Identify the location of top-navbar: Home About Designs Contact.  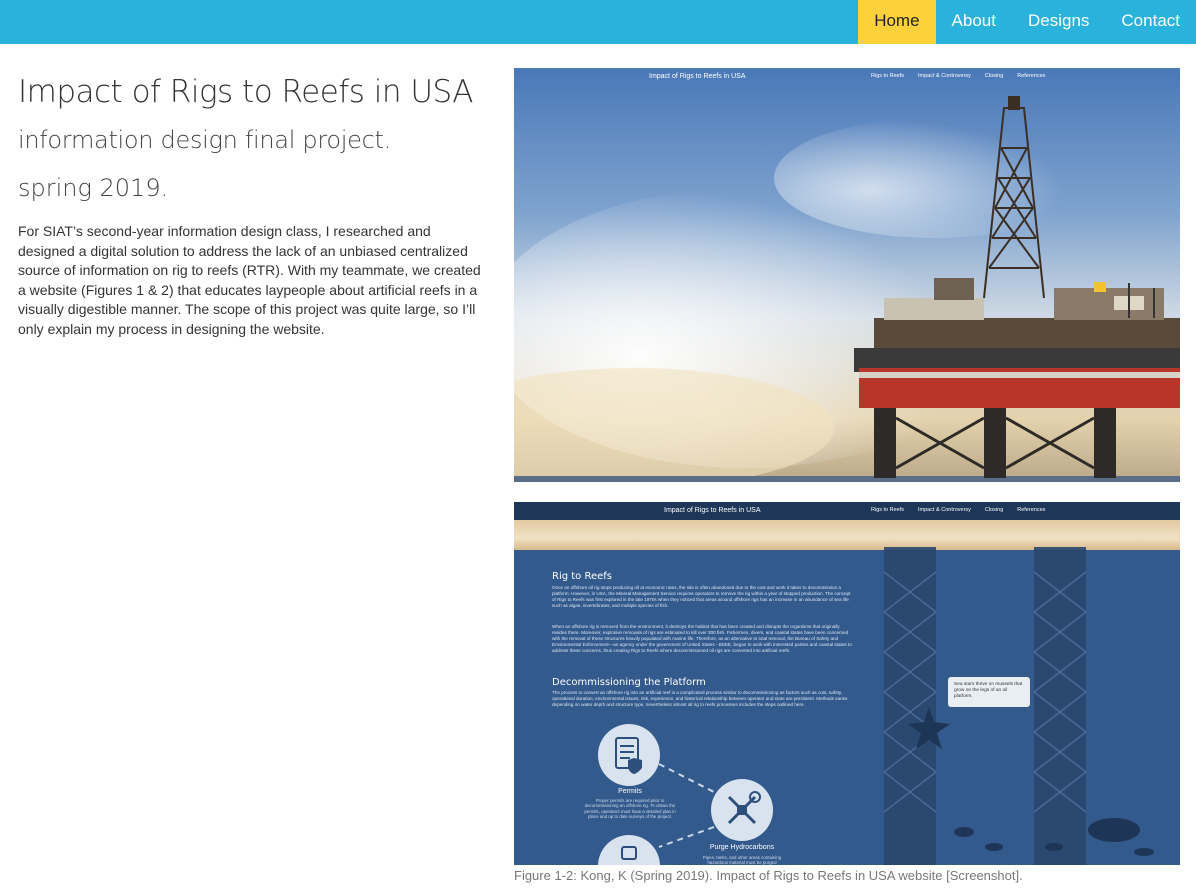
(598, 22).